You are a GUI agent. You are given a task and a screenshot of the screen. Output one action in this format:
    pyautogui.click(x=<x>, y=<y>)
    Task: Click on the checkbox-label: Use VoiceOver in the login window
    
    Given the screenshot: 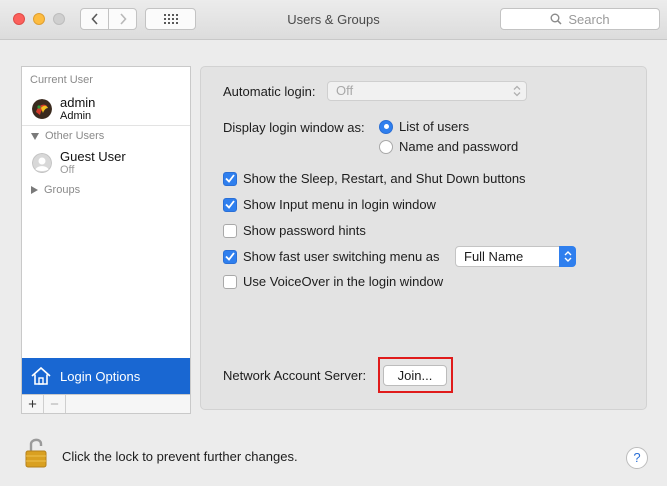 What is the action you would take?
    pyautogui.click(x=343, y=281)
    